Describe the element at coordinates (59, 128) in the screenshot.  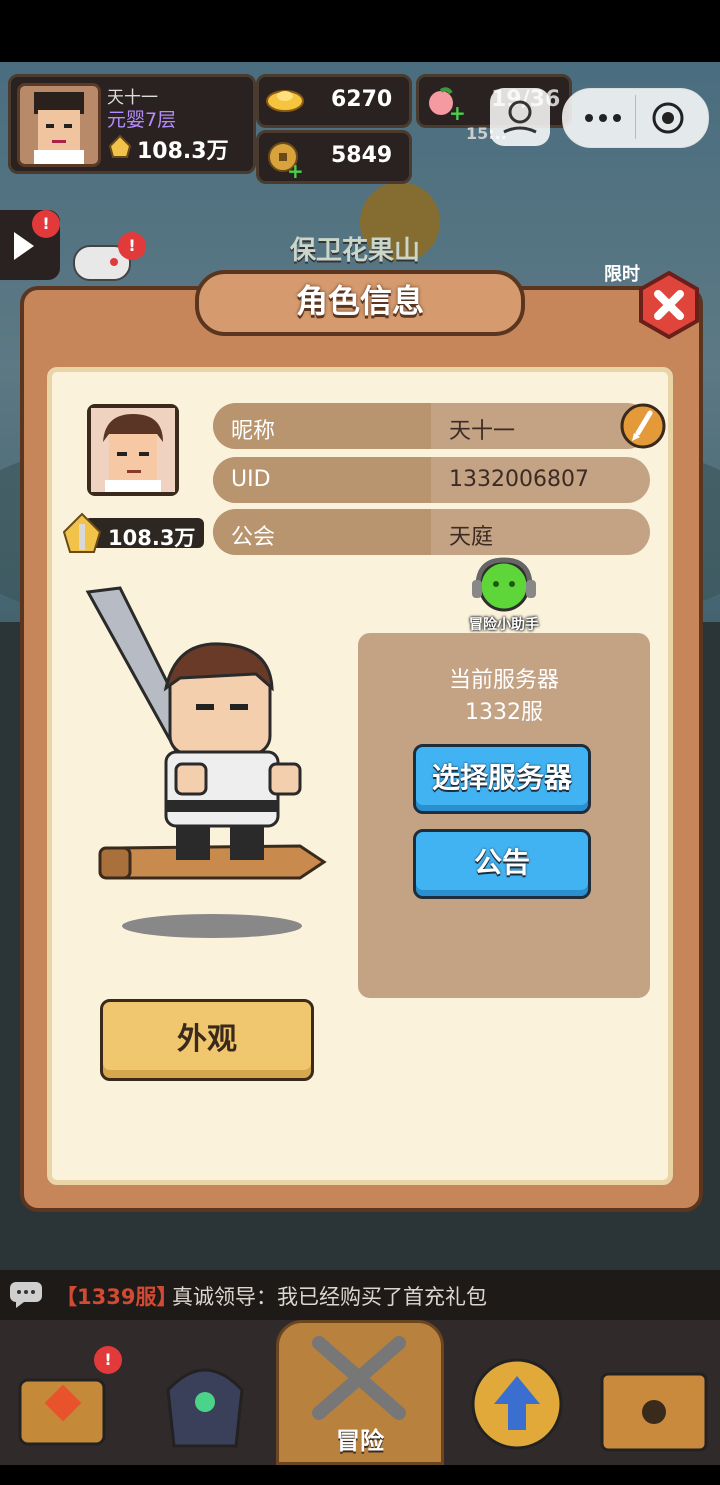
I see `avatar-face-icon` at that location.